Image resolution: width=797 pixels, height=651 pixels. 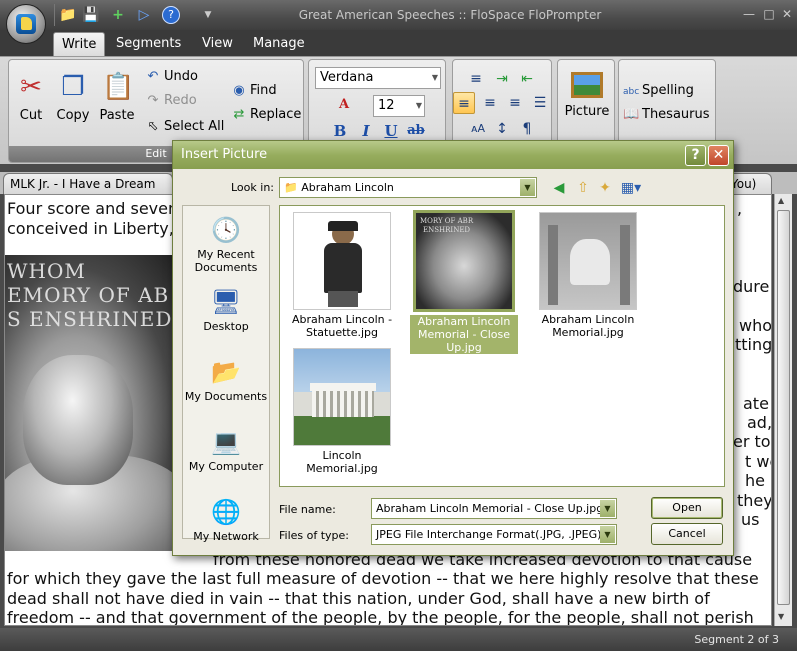 What do you see at coordinates (583, 188) in the screenshot?
I see `up-folder-icon: ⇧` at bounding box center [583, 188].